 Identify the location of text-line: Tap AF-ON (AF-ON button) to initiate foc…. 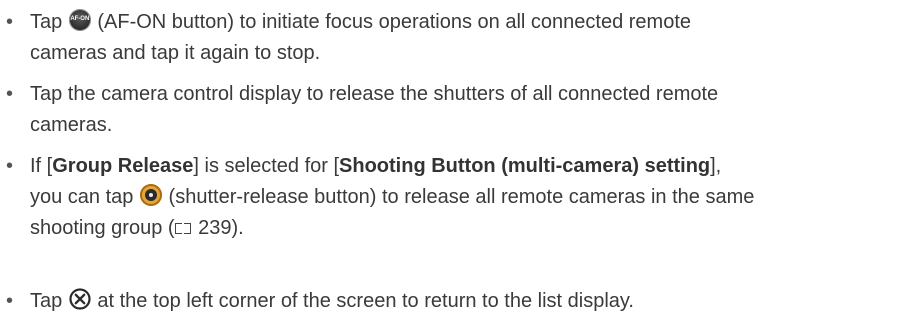
(463, 22).